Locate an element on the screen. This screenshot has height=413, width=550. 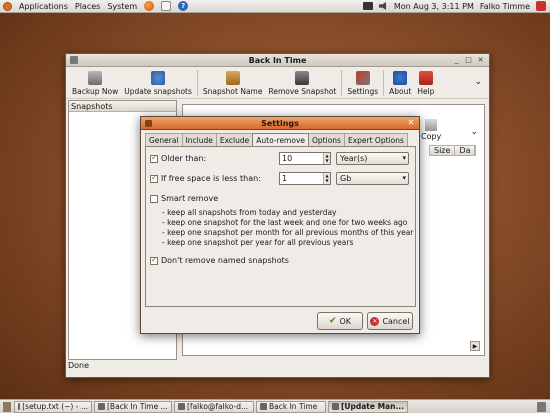
copy-icon is located at coordinates (431, 125).